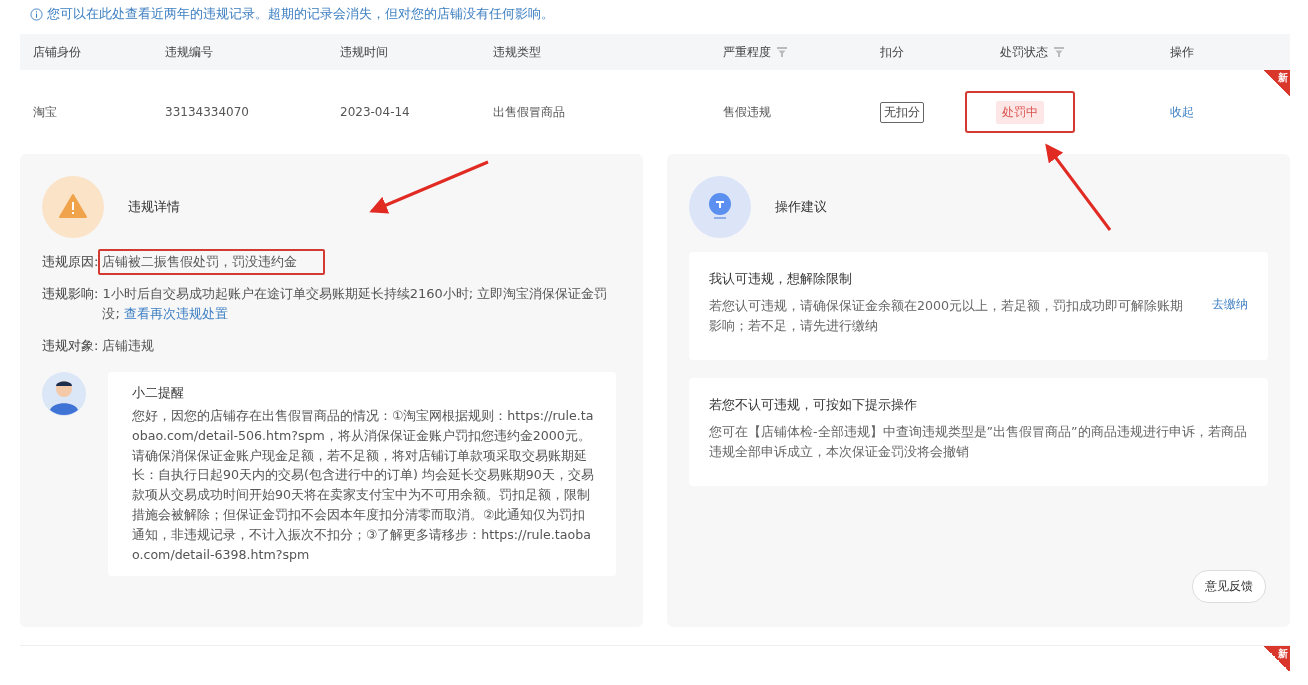 This screenshot has width=1308, height=685. Describe the element at coordinates (207, 112) in the screenshot. I see `table-cell-text: 33134334070` at that location.